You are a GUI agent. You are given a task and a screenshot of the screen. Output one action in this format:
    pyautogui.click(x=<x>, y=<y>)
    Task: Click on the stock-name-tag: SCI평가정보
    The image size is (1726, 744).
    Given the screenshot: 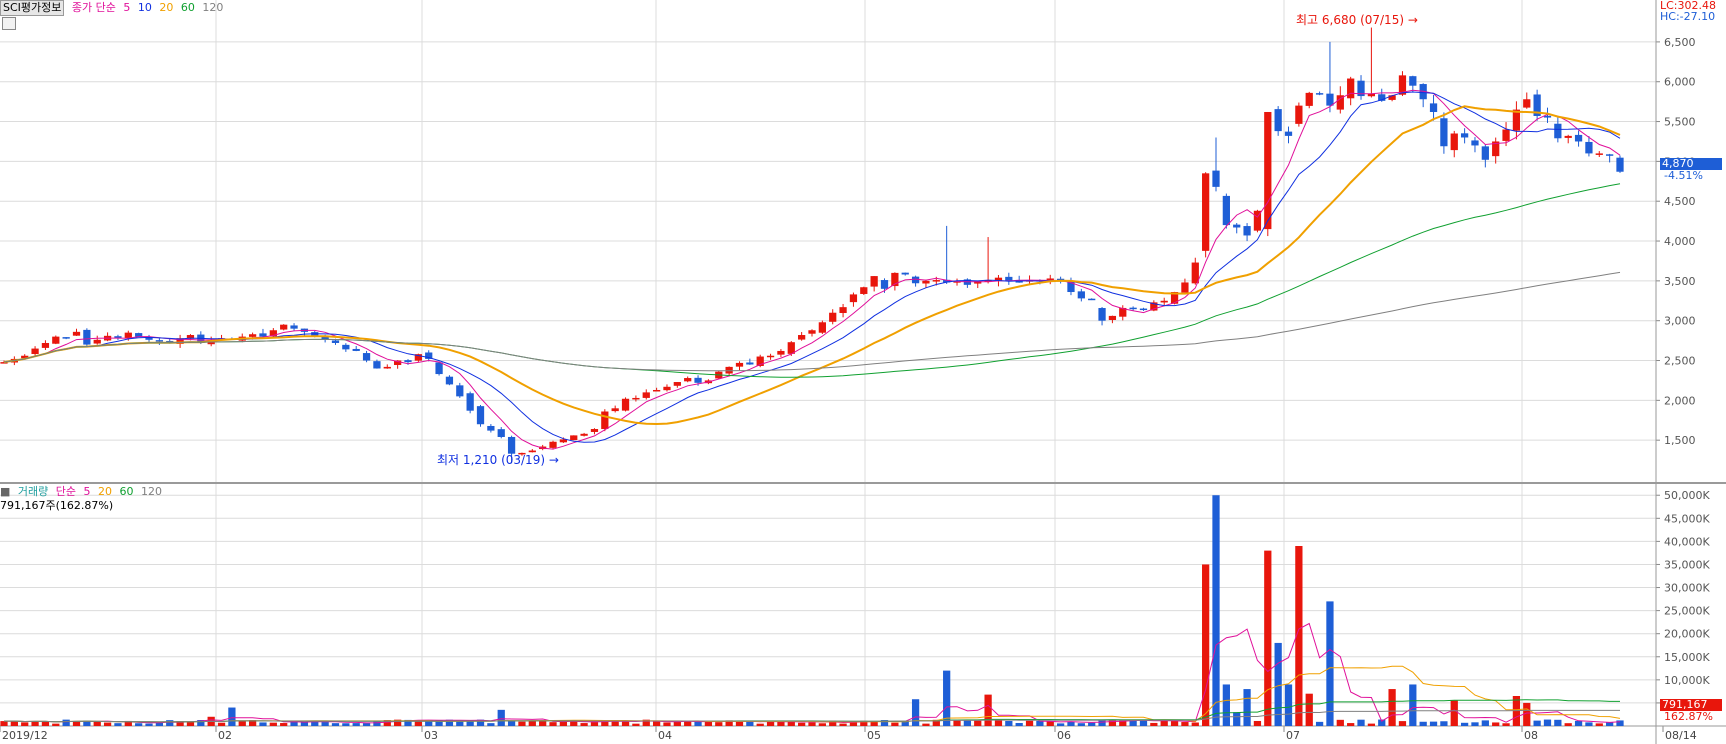 What is the action you would take?
    pyautogui.click(x=32, y=8)
    